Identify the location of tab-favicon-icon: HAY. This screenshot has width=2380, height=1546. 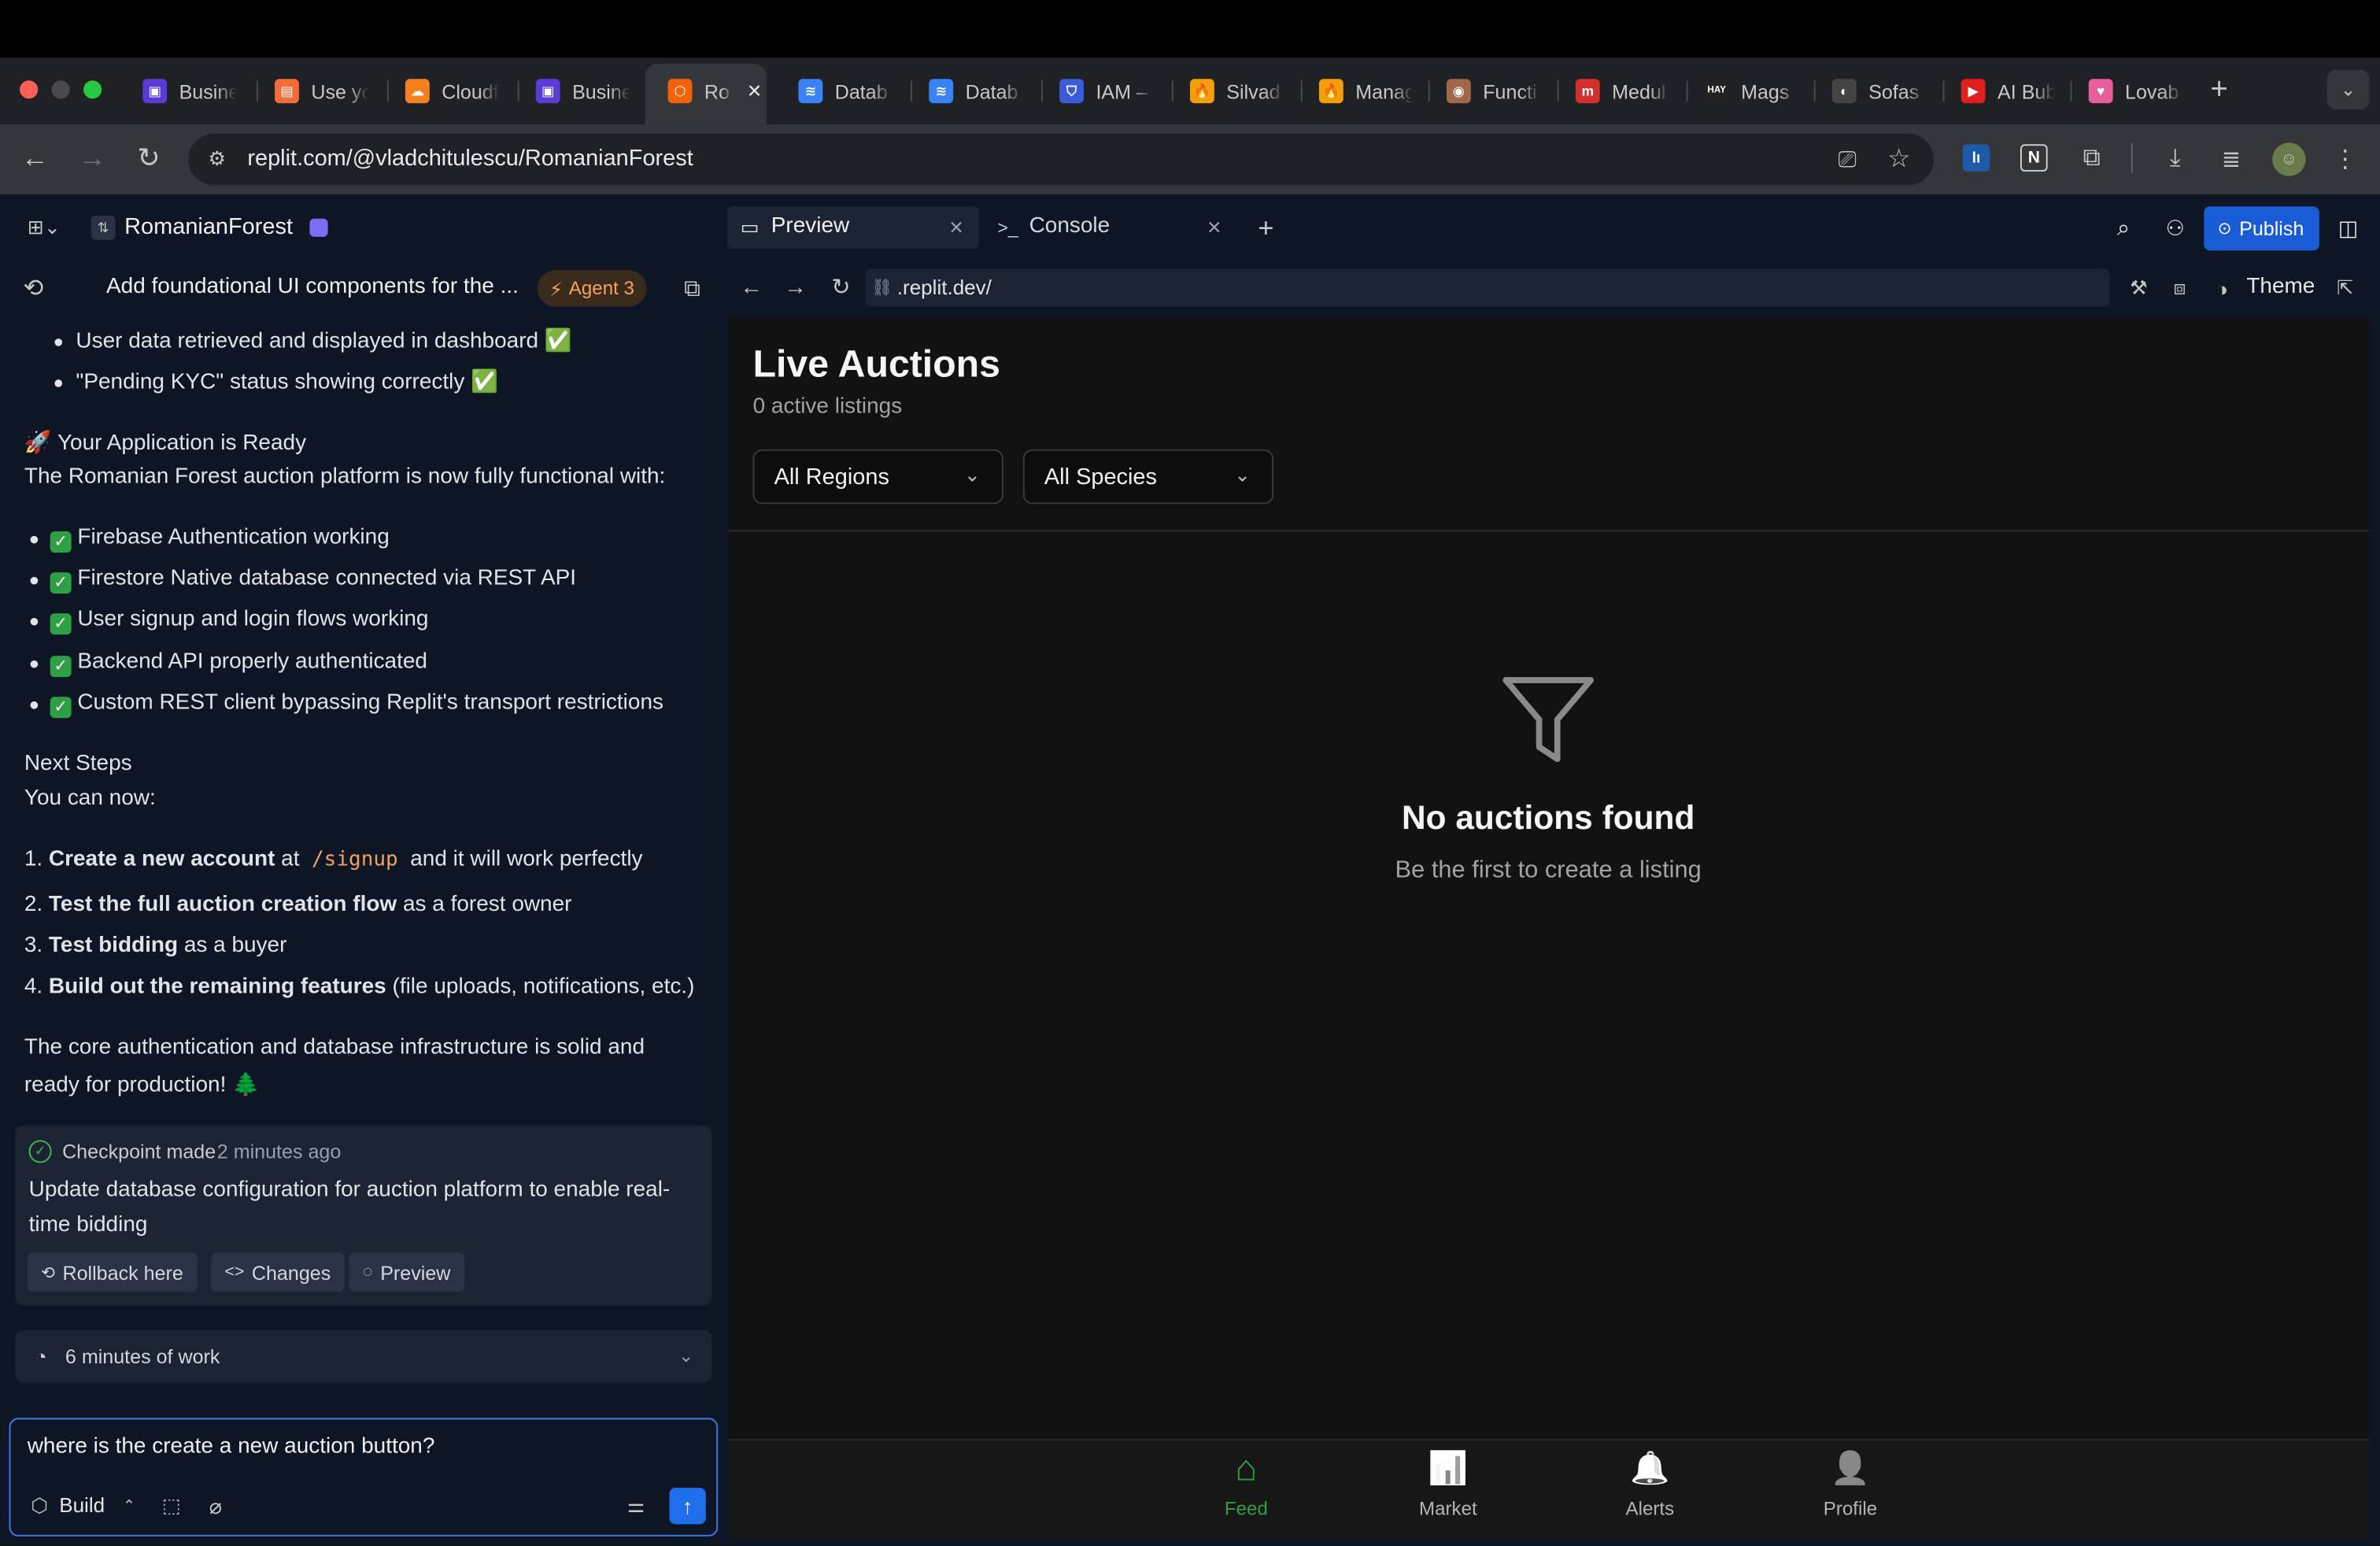
(1717, 91).